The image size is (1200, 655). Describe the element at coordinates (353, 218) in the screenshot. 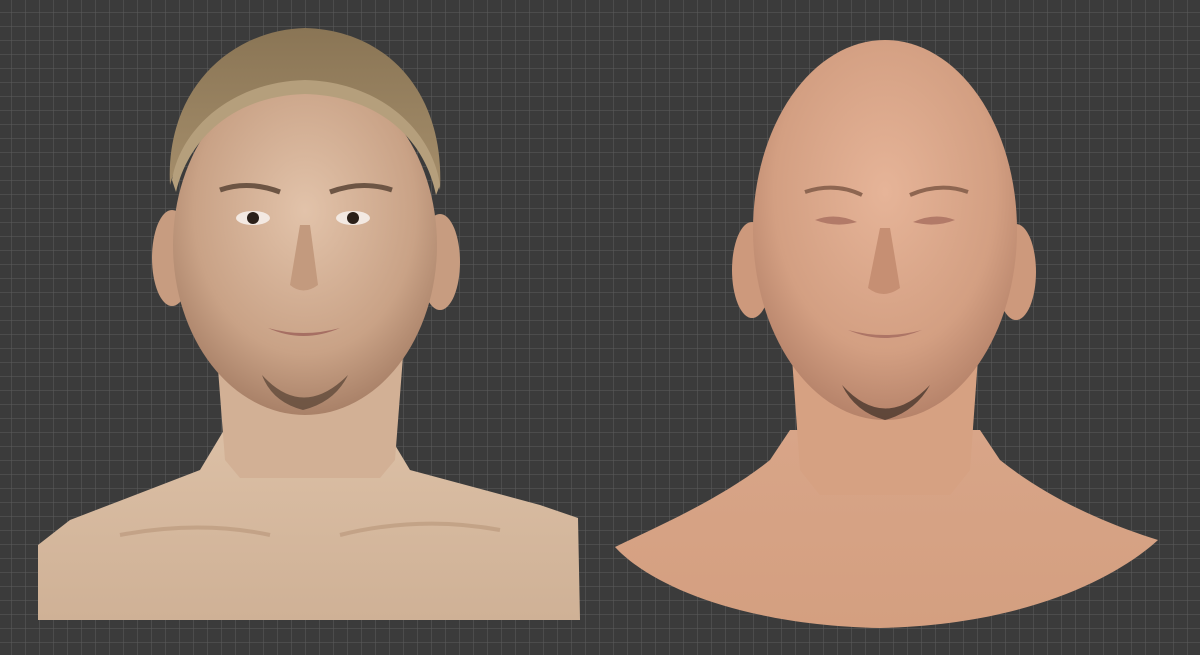

I see `scan-right-iris` at that location.